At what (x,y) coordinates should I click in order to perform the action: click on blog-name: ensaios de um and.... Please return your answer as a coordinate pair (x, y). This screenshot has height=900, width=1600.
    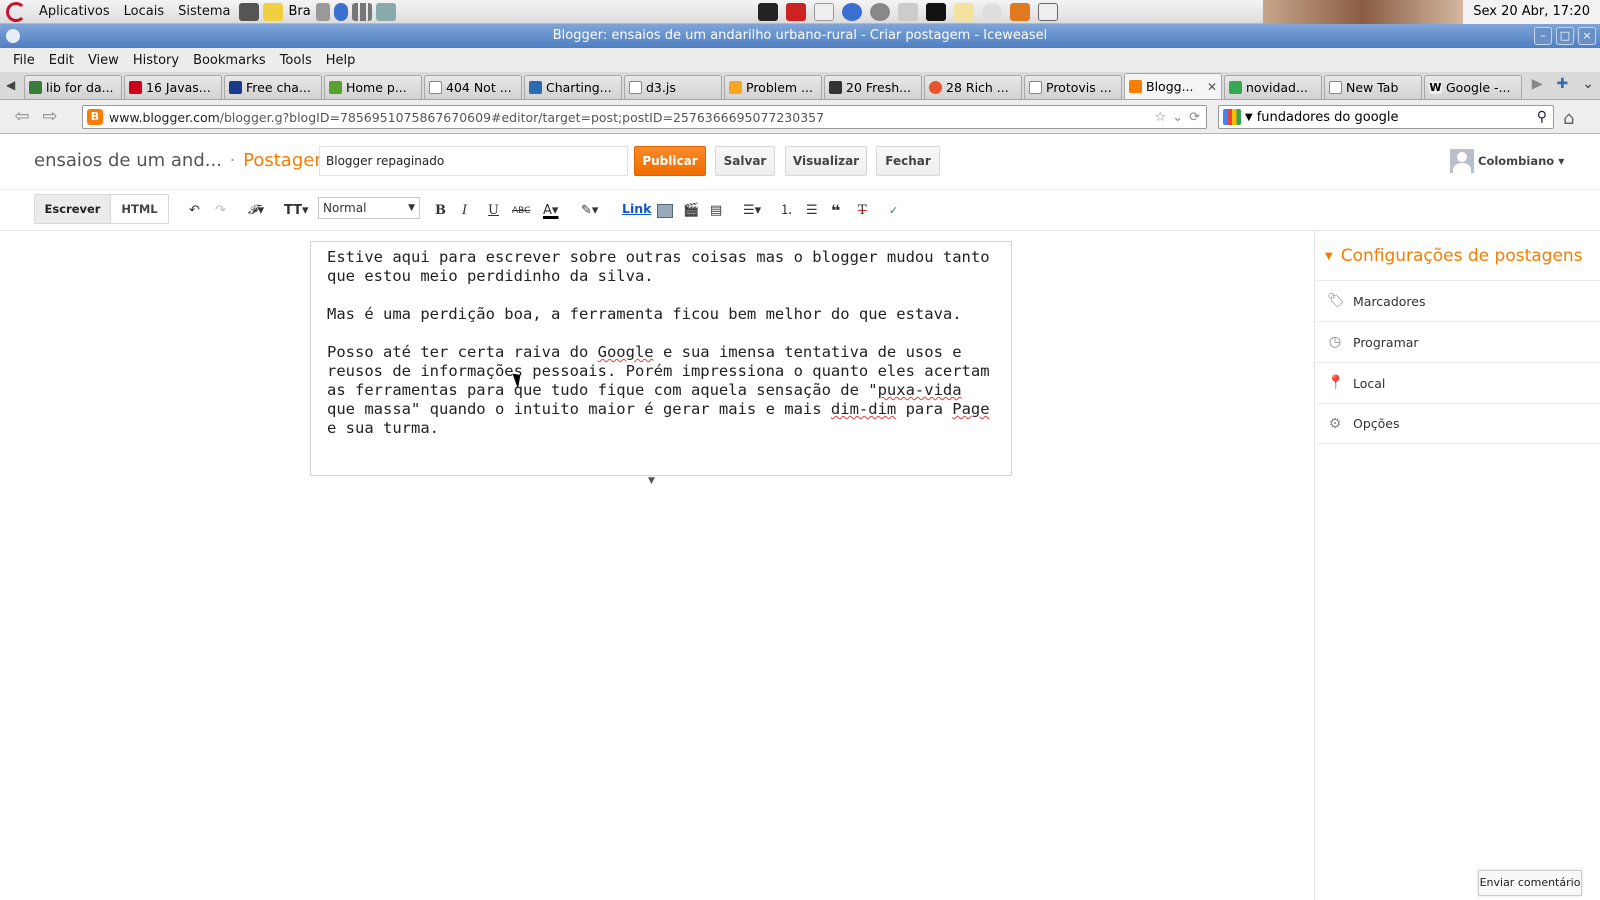
    Looking at the image, I should click on (128, 160).